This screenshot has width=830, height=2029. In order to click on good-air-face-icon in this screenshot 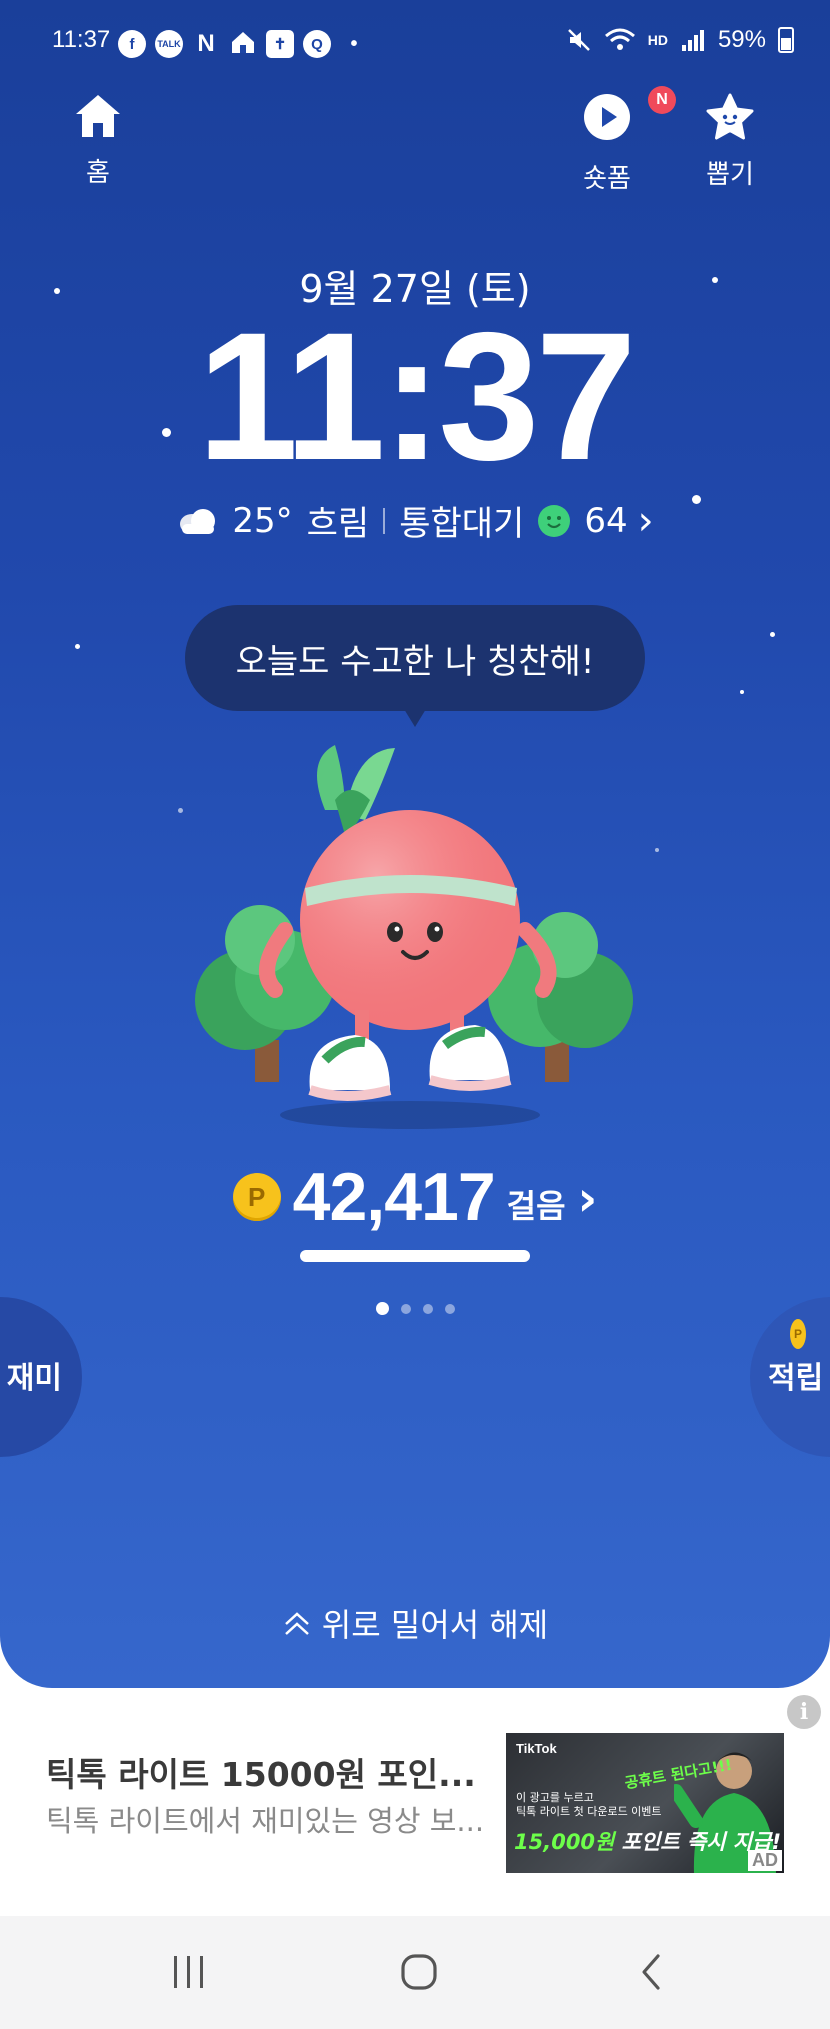, I will do `click(554, 520)`.